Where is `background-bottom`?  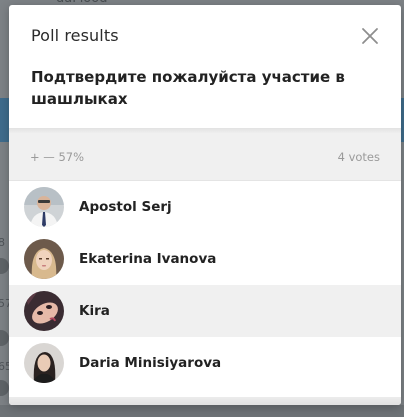
background-bottom is located at coordinates (202, 411).